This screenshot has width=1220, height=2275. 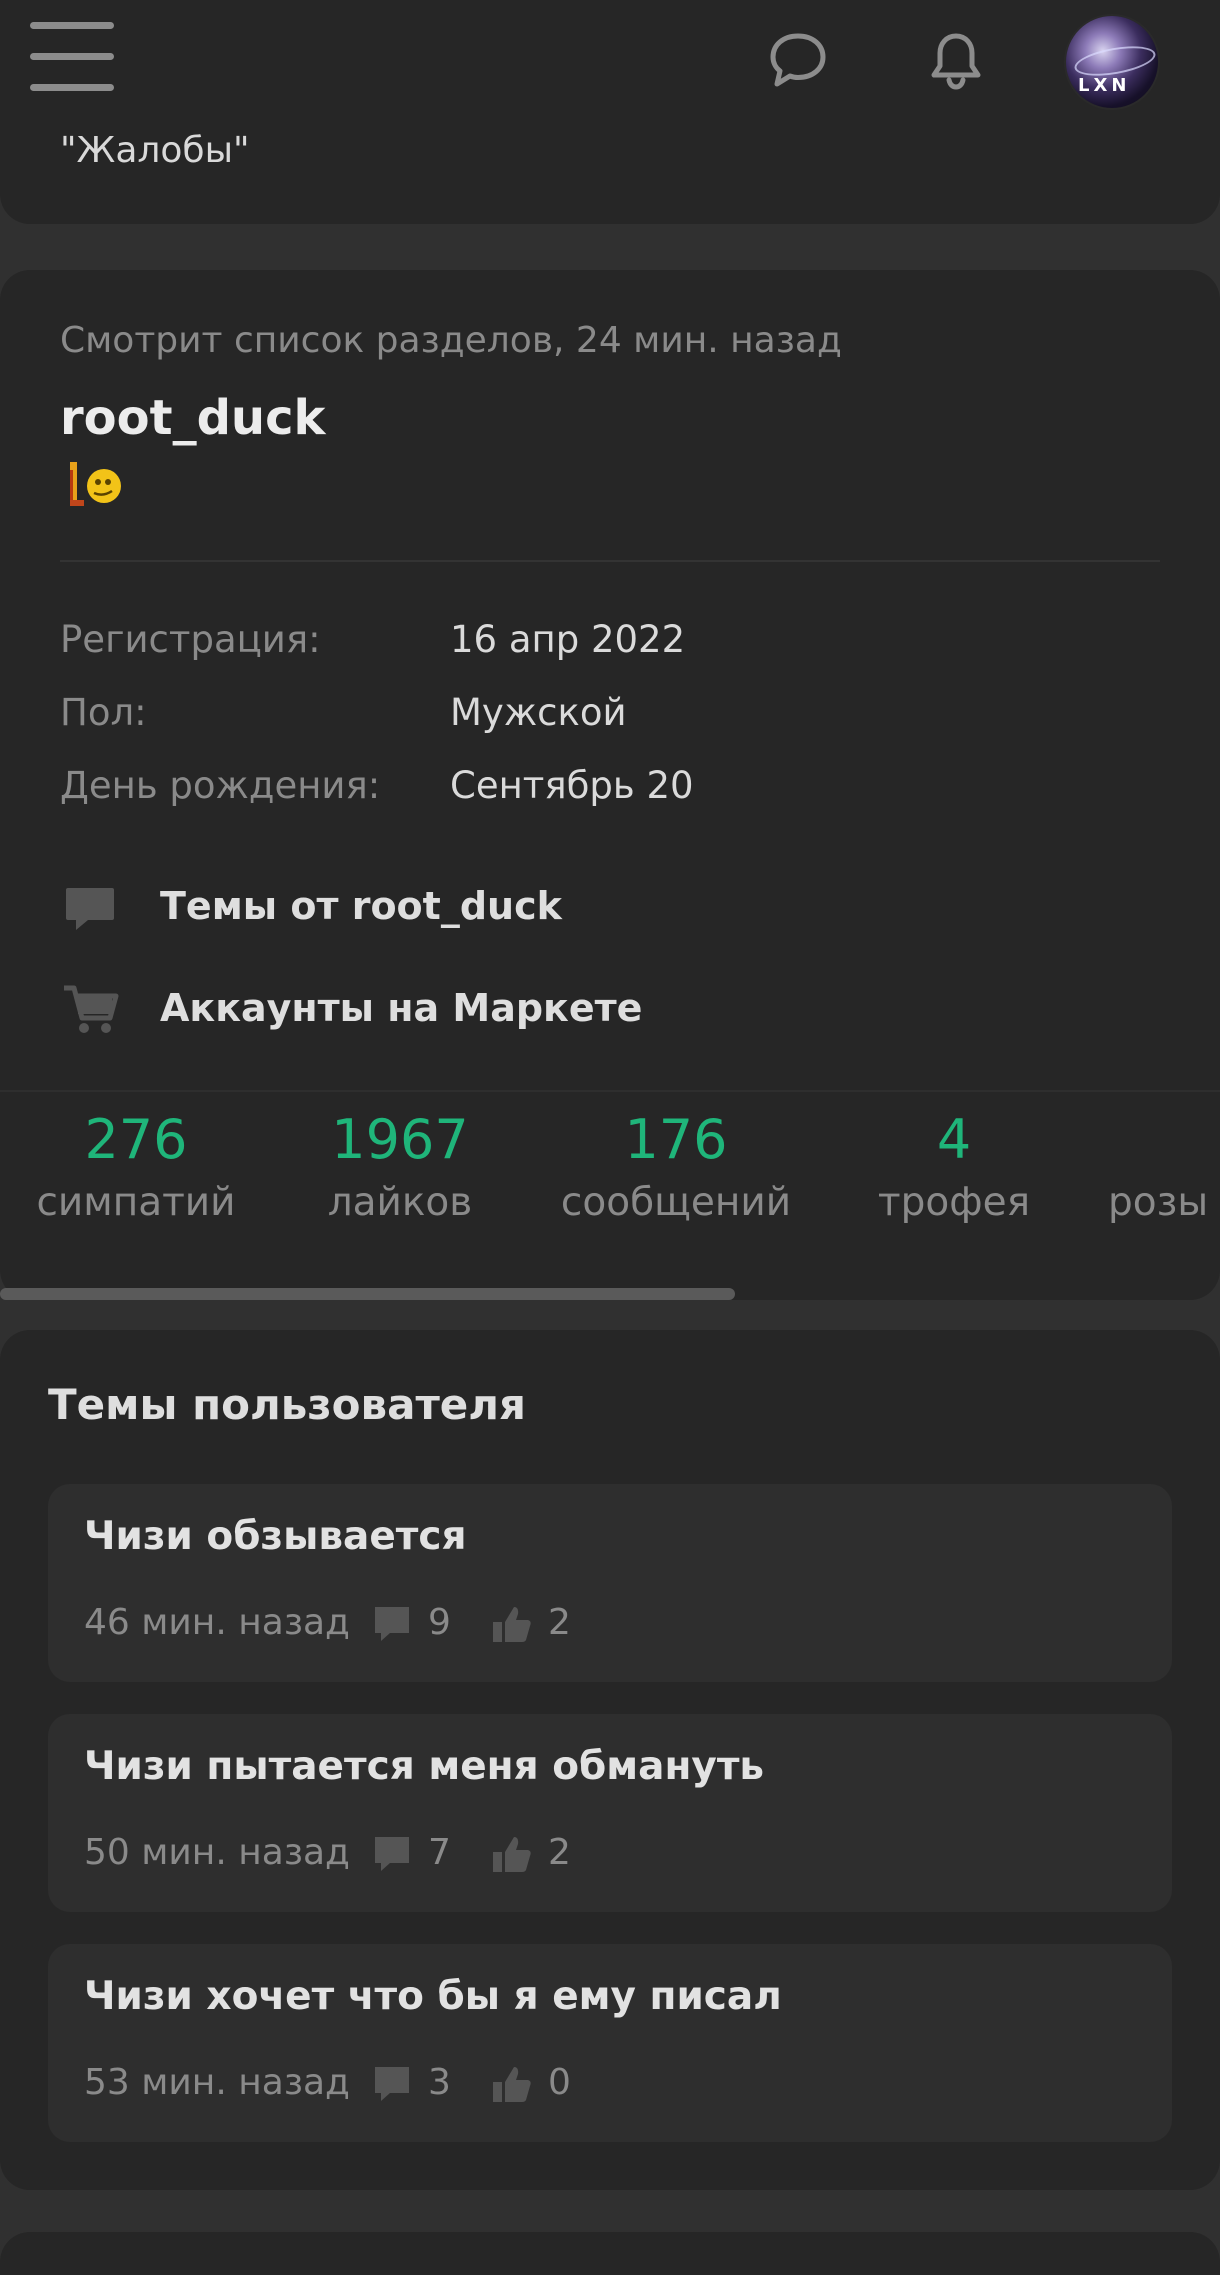 I want to click on comment-count: 3, so click(x=439, y=2082).